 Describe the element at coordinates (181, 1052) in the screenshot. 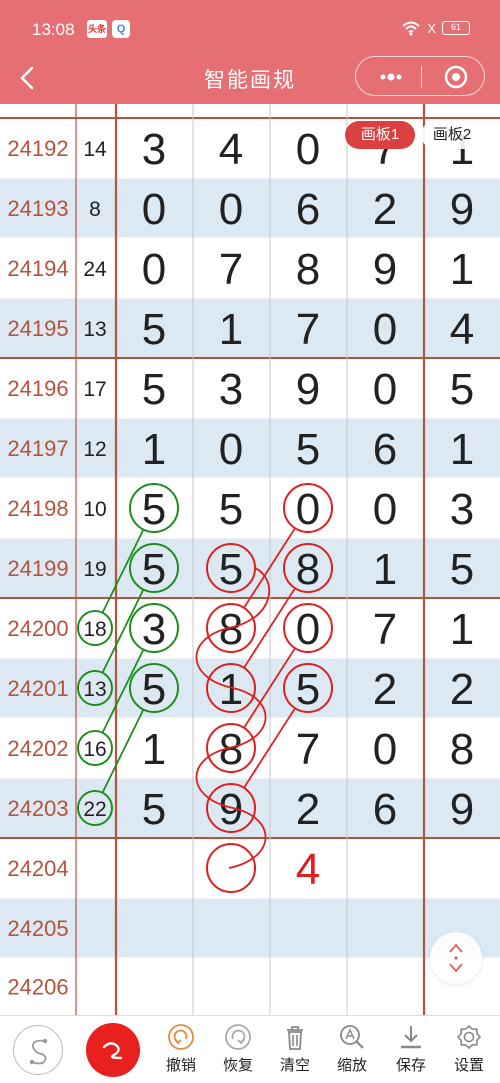

I see `undo-button: 撤销` at that location.